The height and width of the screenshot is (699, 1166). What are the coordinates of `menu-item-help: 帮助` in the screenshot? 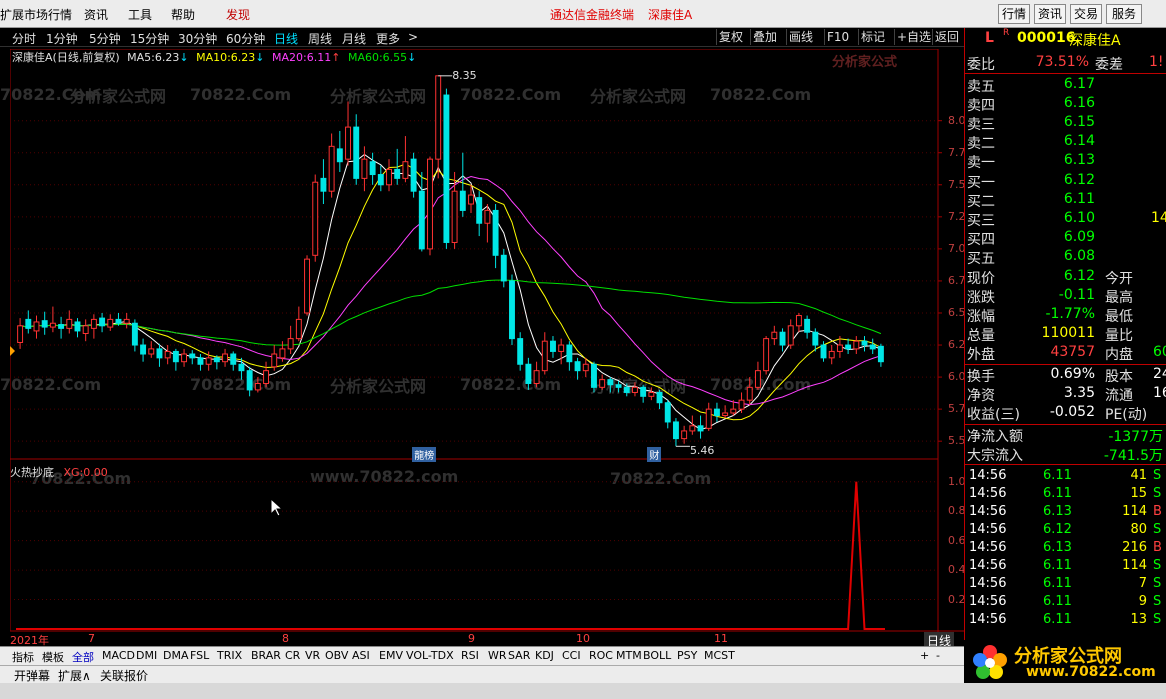 It's located at (183, 14).